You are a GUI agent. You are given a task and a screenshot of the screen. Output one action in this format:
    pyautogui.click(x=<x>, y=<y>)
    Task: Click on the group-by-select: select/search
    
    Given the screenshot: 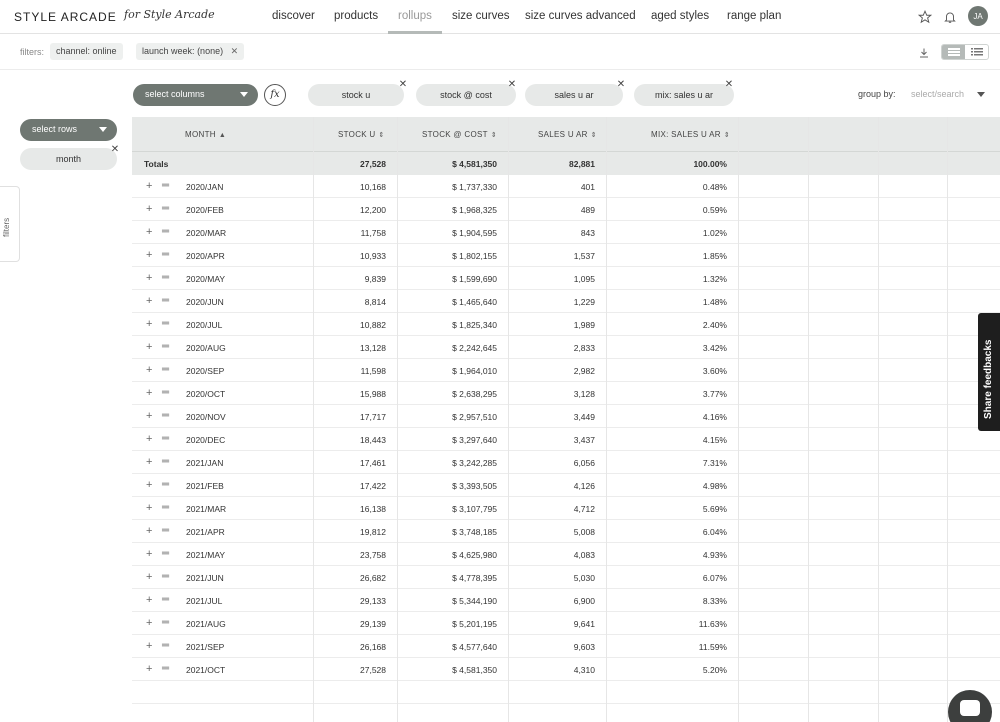 What is the action you would take?
    pyautogui.click(x=937, y=94)
    